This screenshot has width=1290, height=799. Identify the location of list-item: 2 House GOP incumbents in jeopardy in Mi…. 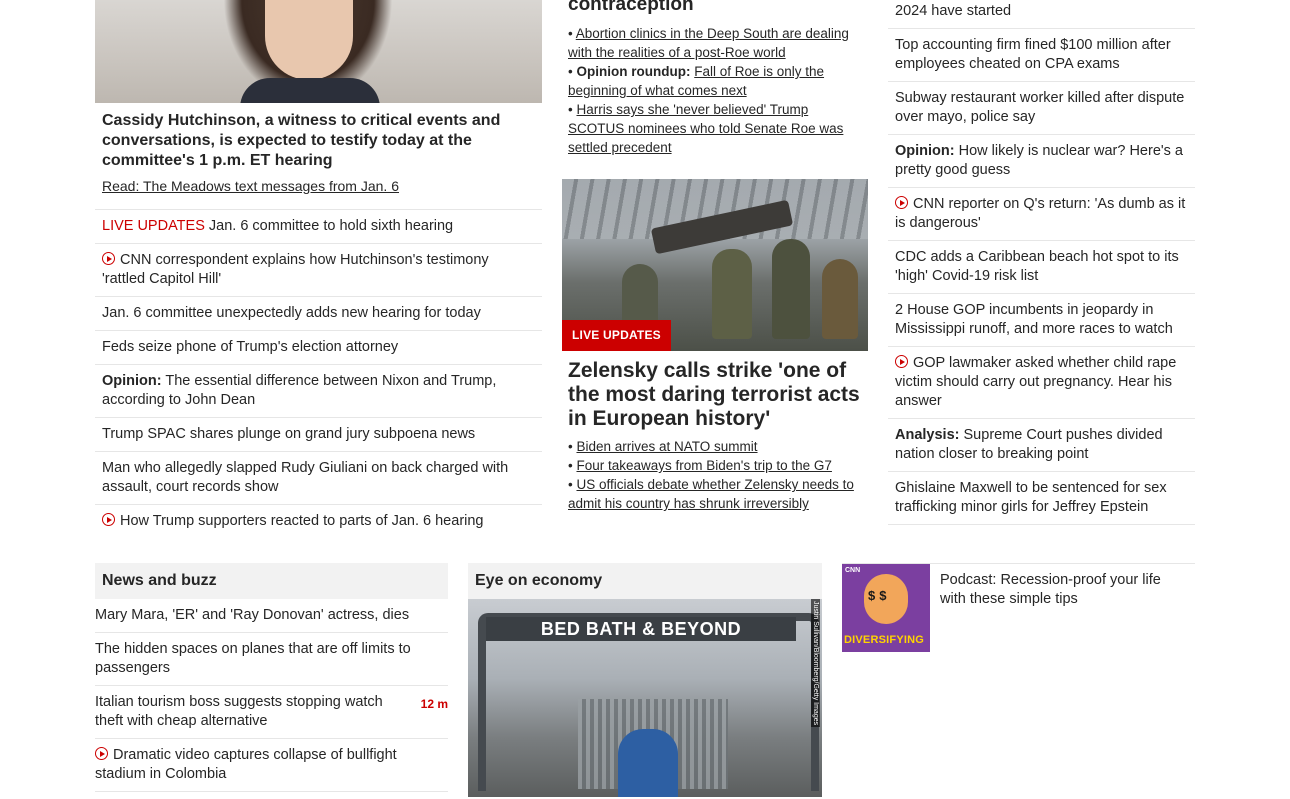
(1041, 319).